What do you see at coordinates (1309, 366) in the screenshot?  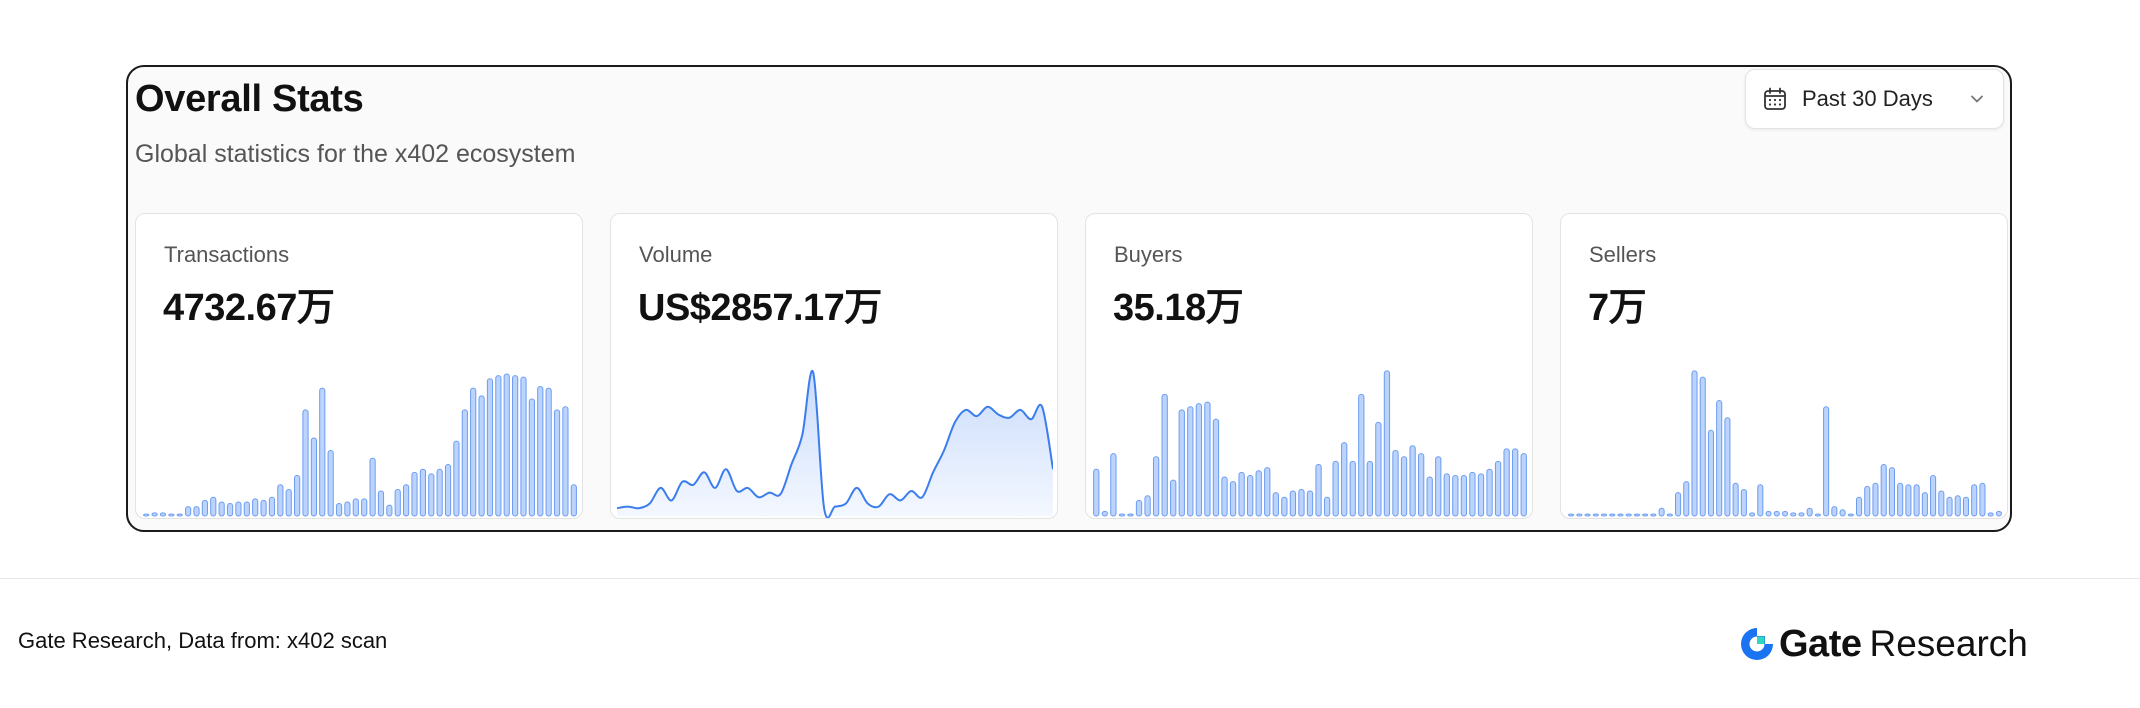 I see `stat-card-buyers: Buyers 35.18万` at bounding box center [1309, 366].